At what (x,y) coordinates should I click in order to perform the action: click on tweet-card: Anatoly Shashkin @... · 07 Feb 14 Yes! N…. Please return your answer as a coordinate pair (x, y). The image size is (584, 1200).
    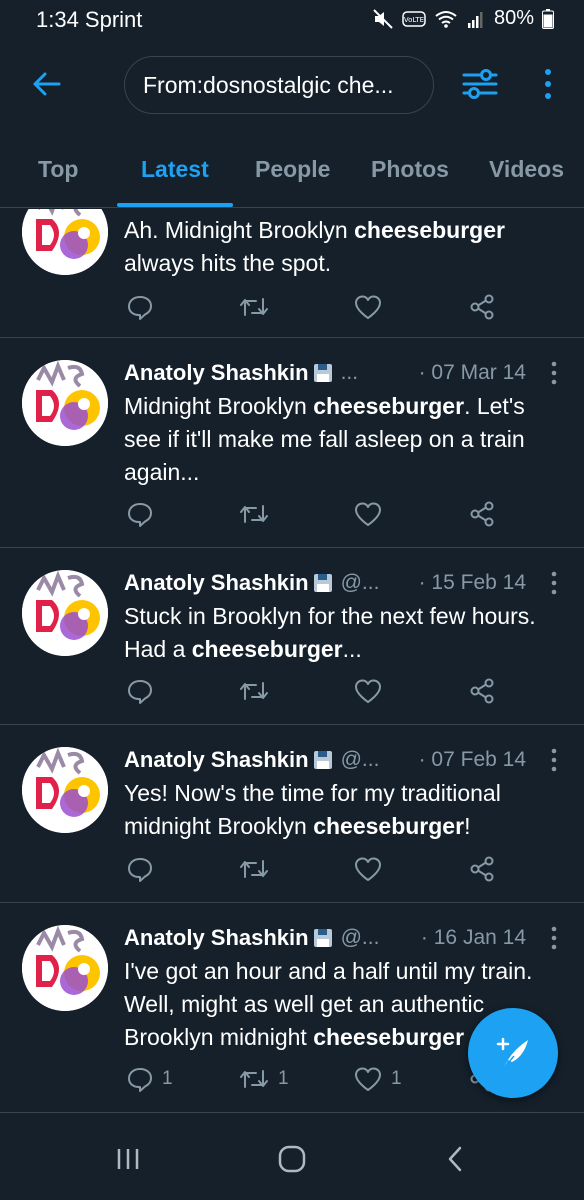
    Looking at the image, I should click on (292, 814).